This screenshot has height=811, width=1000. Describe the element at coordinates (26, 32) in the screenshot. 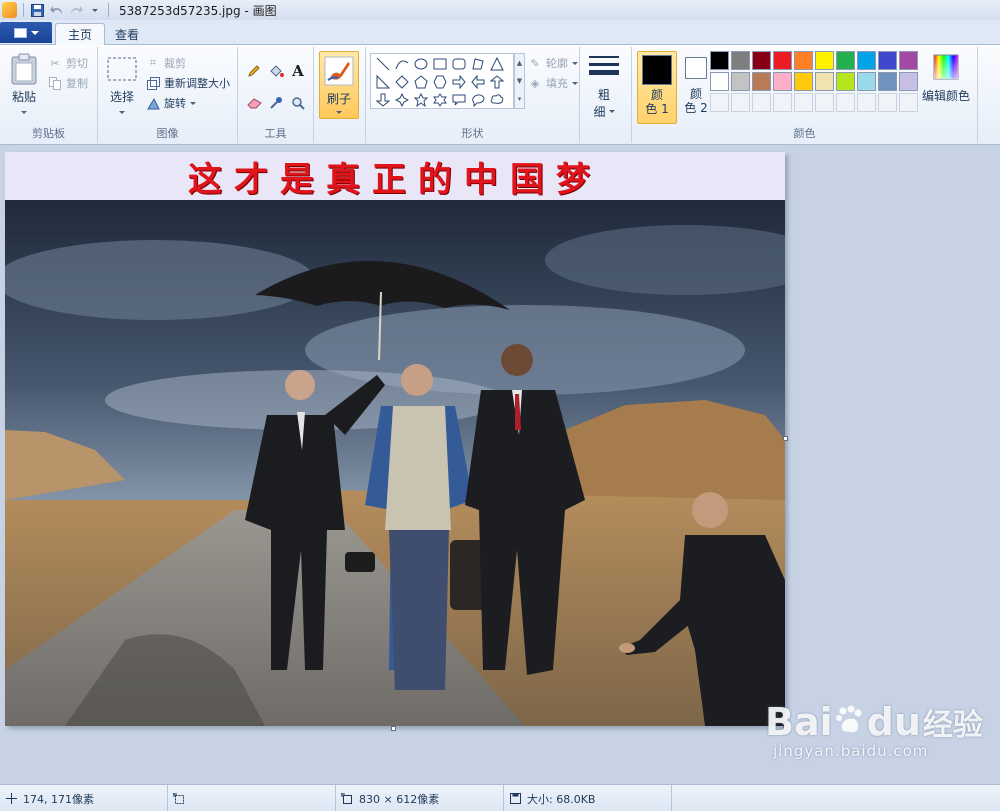

I see `paint-menu-button` at that location.